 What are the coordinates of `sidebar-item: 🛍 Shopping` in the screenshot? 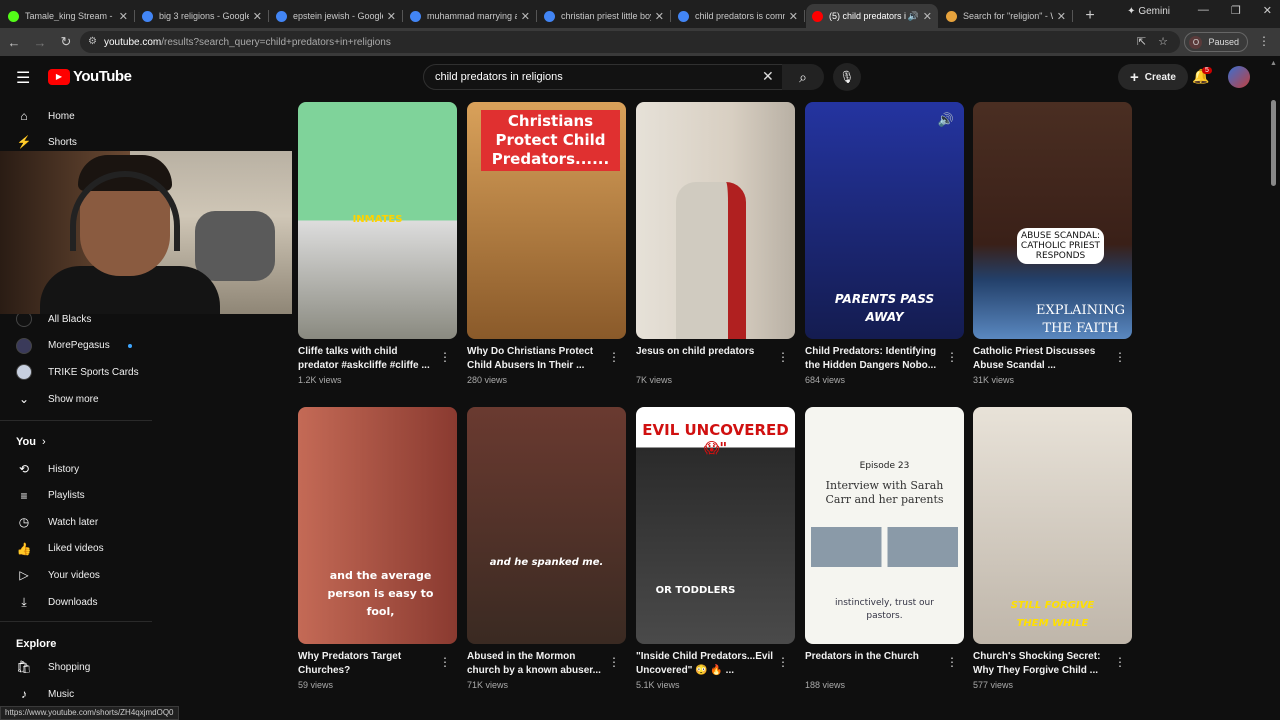 It's located at (75, 667).